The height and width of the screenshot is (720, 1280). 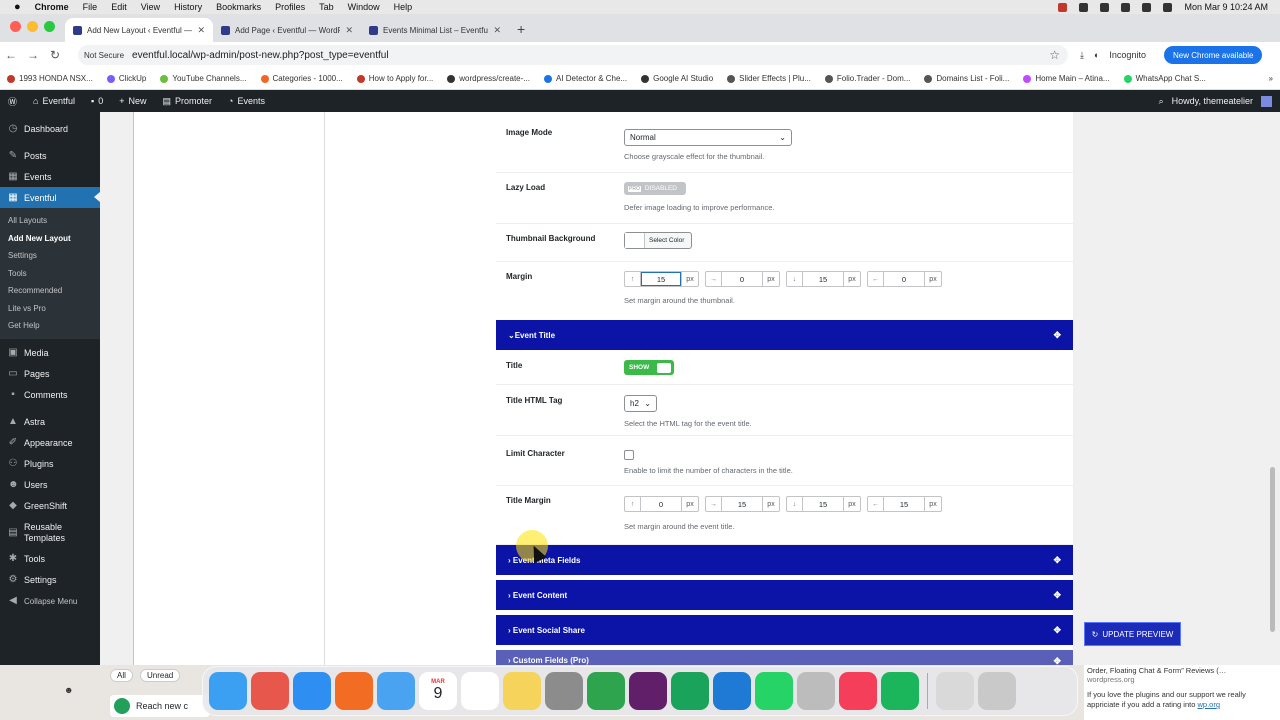 What do you see at coordinates (732, 691) in the screenshot?
I see `vscode-icon` at bounding box center [732, 691].